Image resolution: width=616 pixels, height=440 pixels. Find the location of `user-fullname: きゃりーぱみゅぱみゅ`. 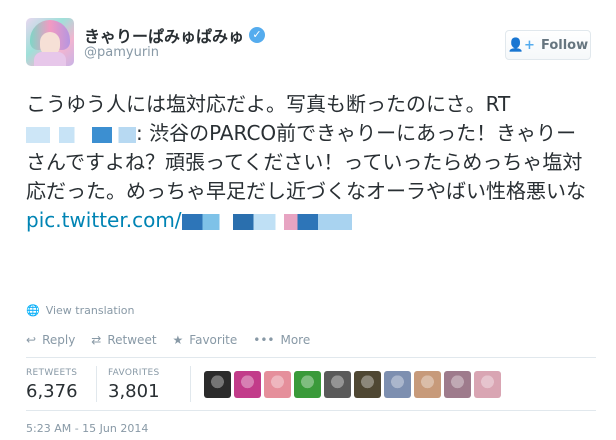

user-fullname: きゃりーぱみゅぱみゅ is located at coordinates (164, 35).